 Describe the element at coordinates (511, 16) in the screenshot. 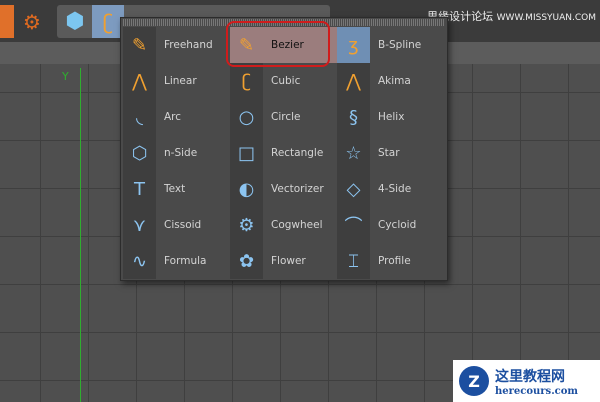

I see `watermark-top: 思缘设计论坛 WWW.MISSYUAN.COM` at that location.